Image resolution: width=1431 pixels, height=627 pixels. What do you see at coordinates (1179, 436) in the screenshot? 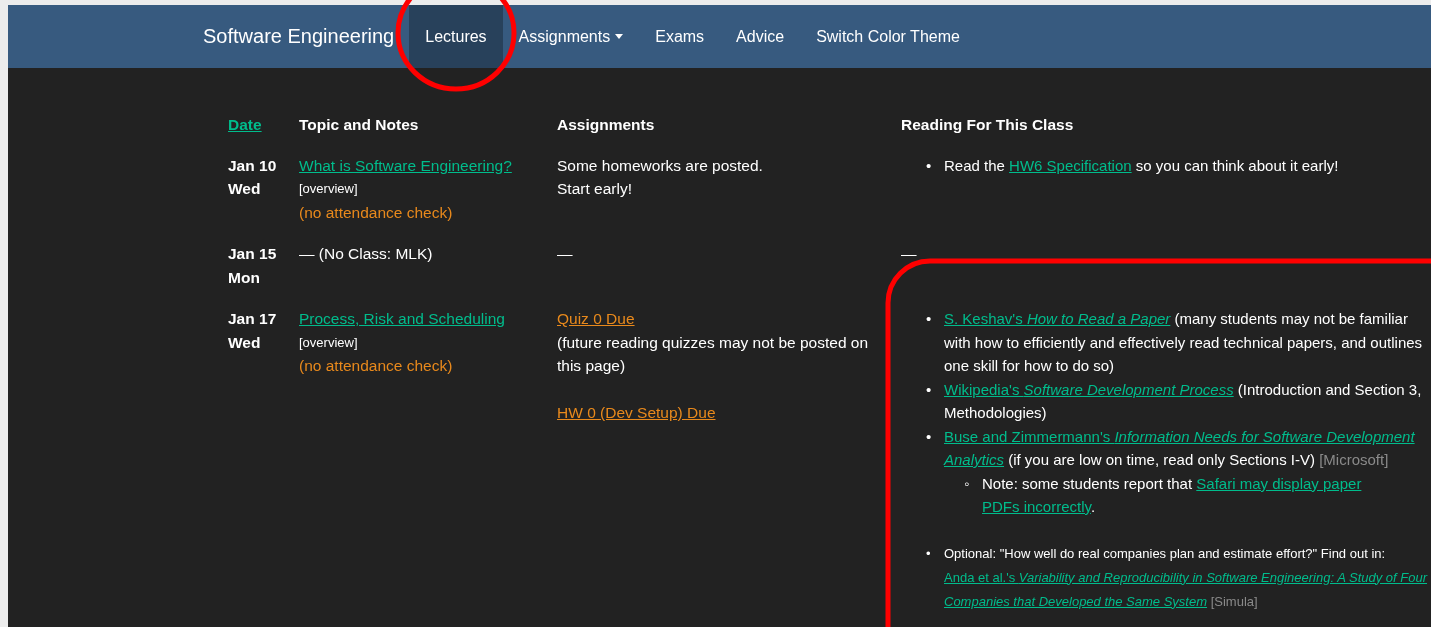
I see `reading-link: Buse and Zimmermann's Information Needs for Software Development` at bounding box center [1179, 436].